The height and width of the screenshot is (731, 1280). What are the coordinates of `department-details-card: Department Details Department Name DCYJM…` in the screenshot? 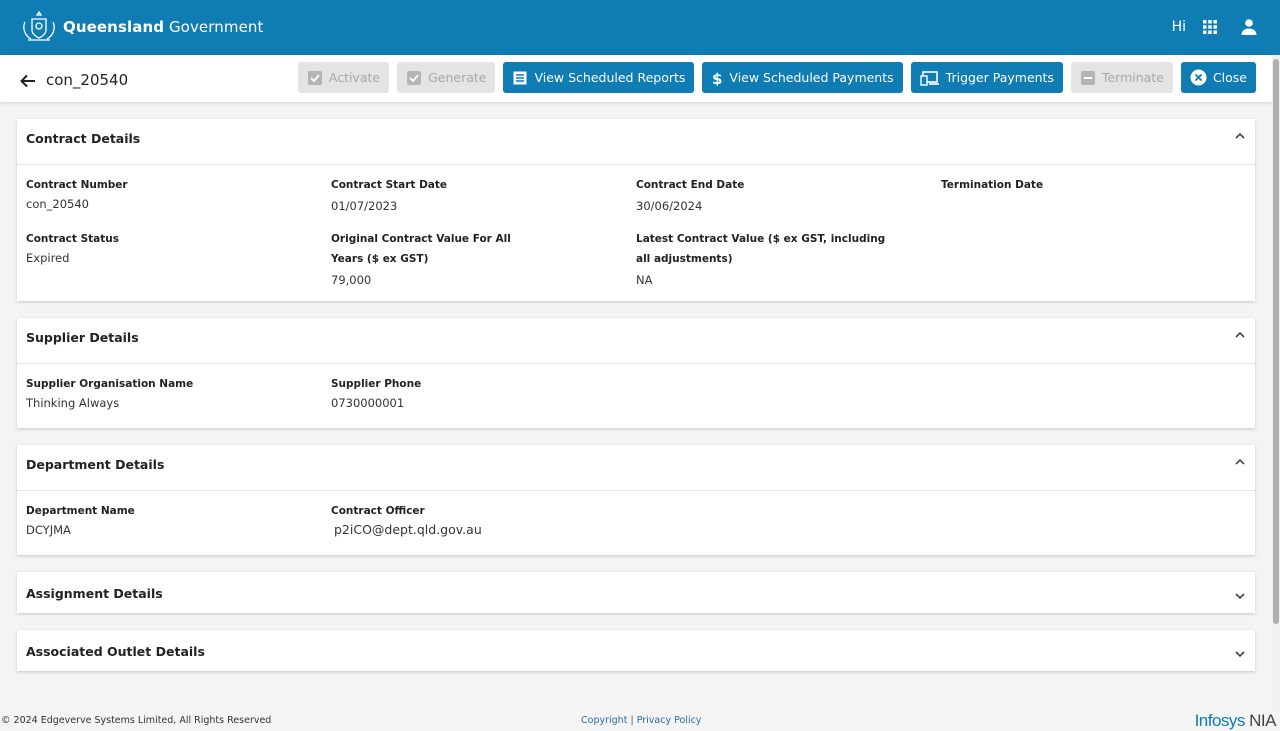 It's located at (636, 500).